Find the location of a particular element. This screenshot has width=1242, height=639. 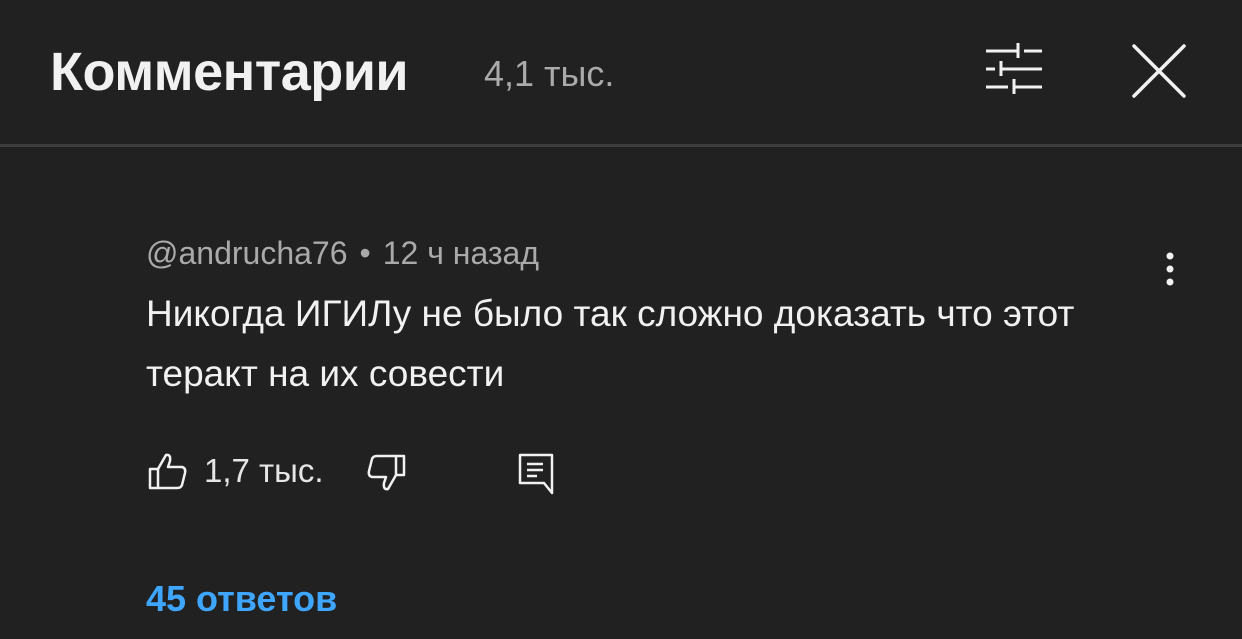

replies-link: 45 ответов is located at coordinates (241, 599).